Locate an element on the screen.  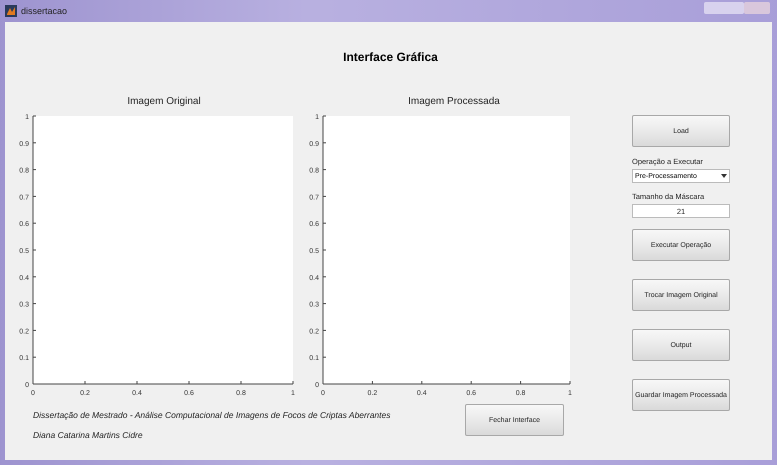
app-icon is located at coordinates (11, 11).